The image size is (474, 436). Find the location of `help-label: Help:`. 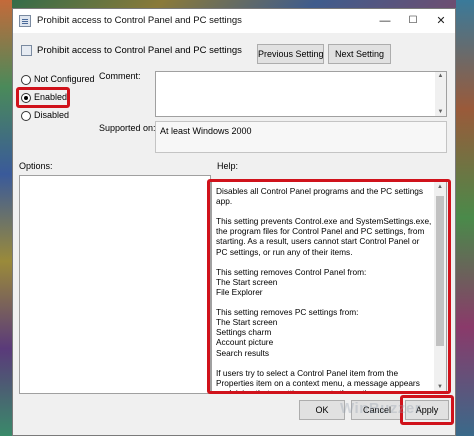

help-label: Help: is located at coordinates (228, 166).